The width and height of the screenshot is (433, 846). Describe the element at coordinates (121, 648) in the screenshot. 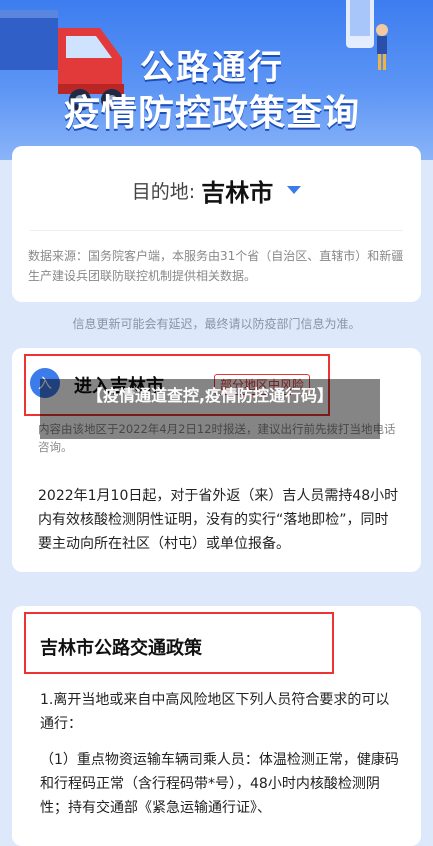

I see `policy-title: 吉林市公路交通政策` at that location.